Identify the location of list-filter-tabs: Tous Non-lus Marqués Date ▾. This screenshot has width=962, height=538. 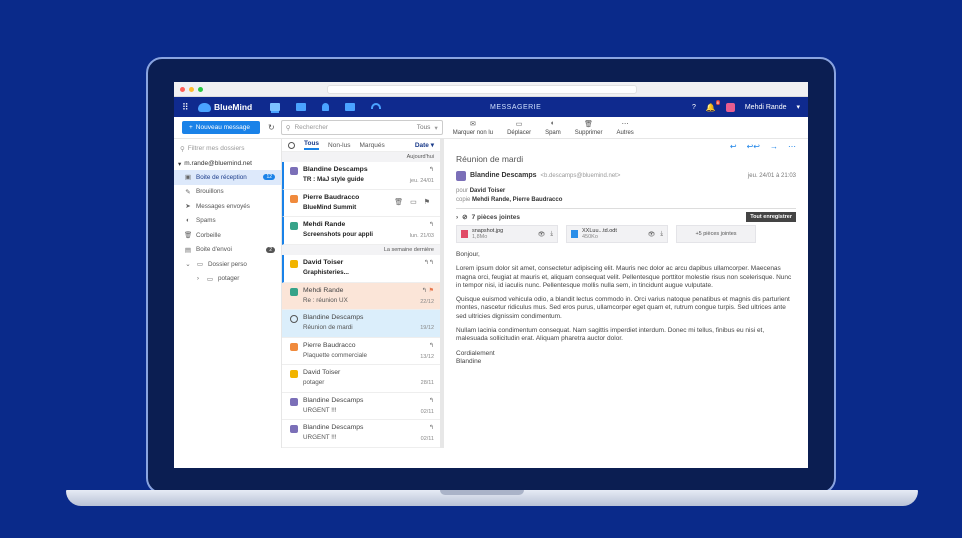
(361, 146).